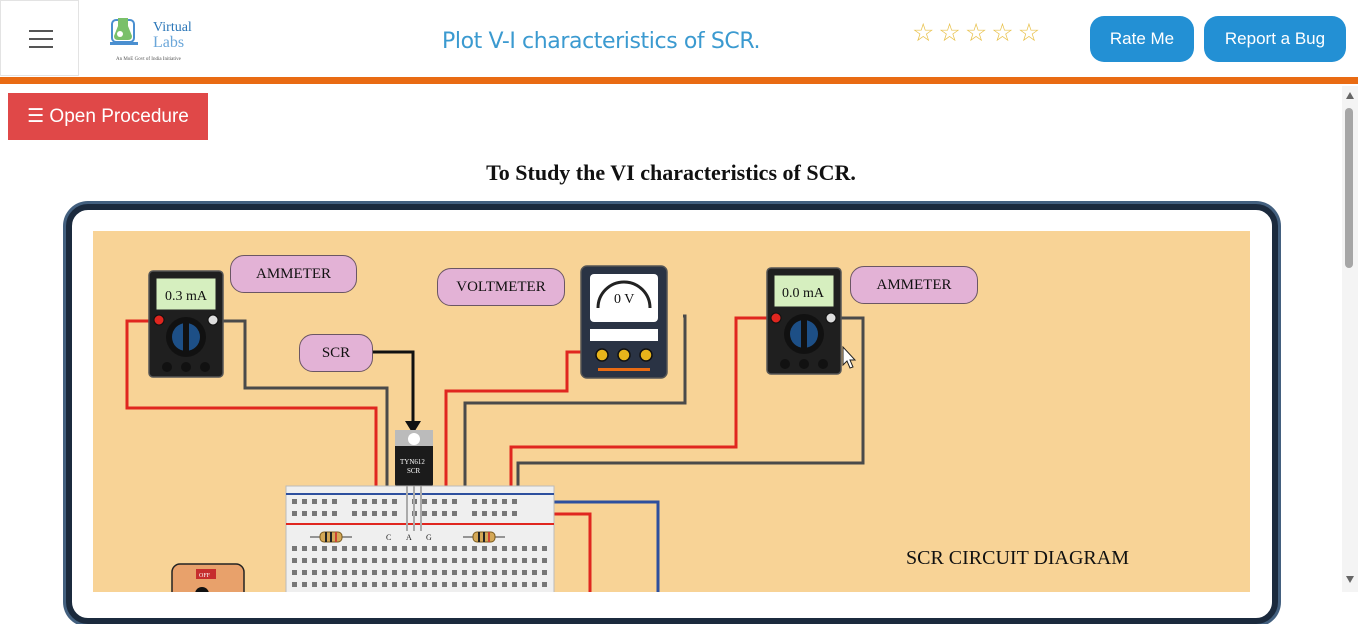  What do you see at coordinates (1350, 95) in the screenshot?
I see `scroll-up-icon` at bounding box center [1350, 95].